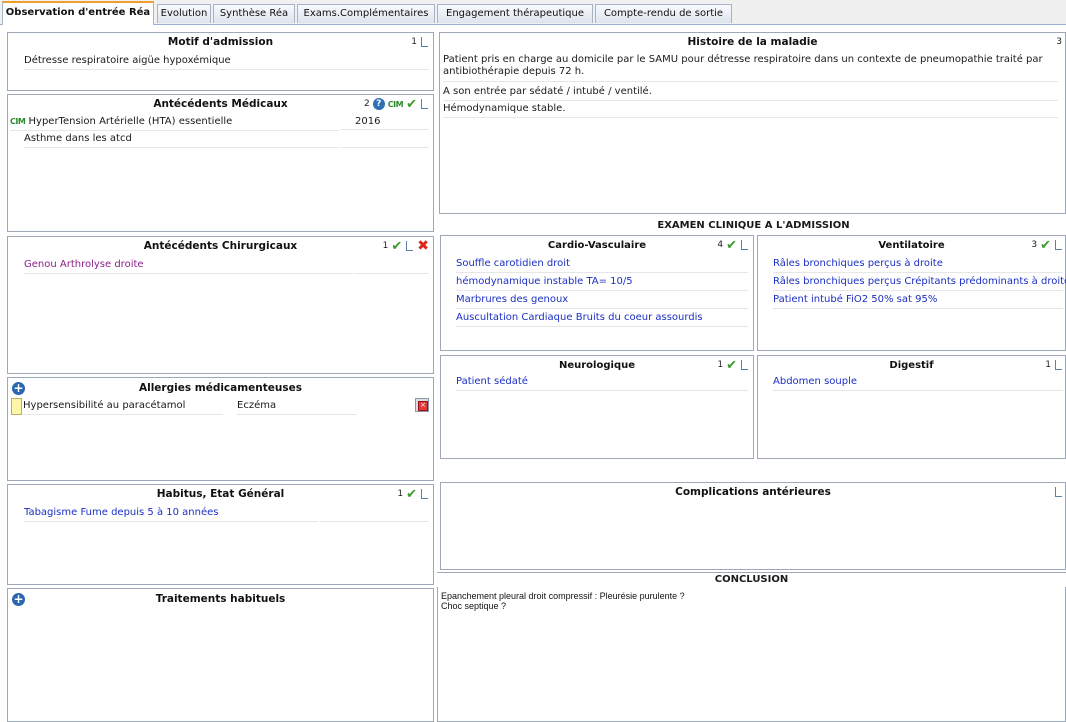  Describe the element at coordinates (374, 513) in the screenshot. I see `habitus-extra` at that location.